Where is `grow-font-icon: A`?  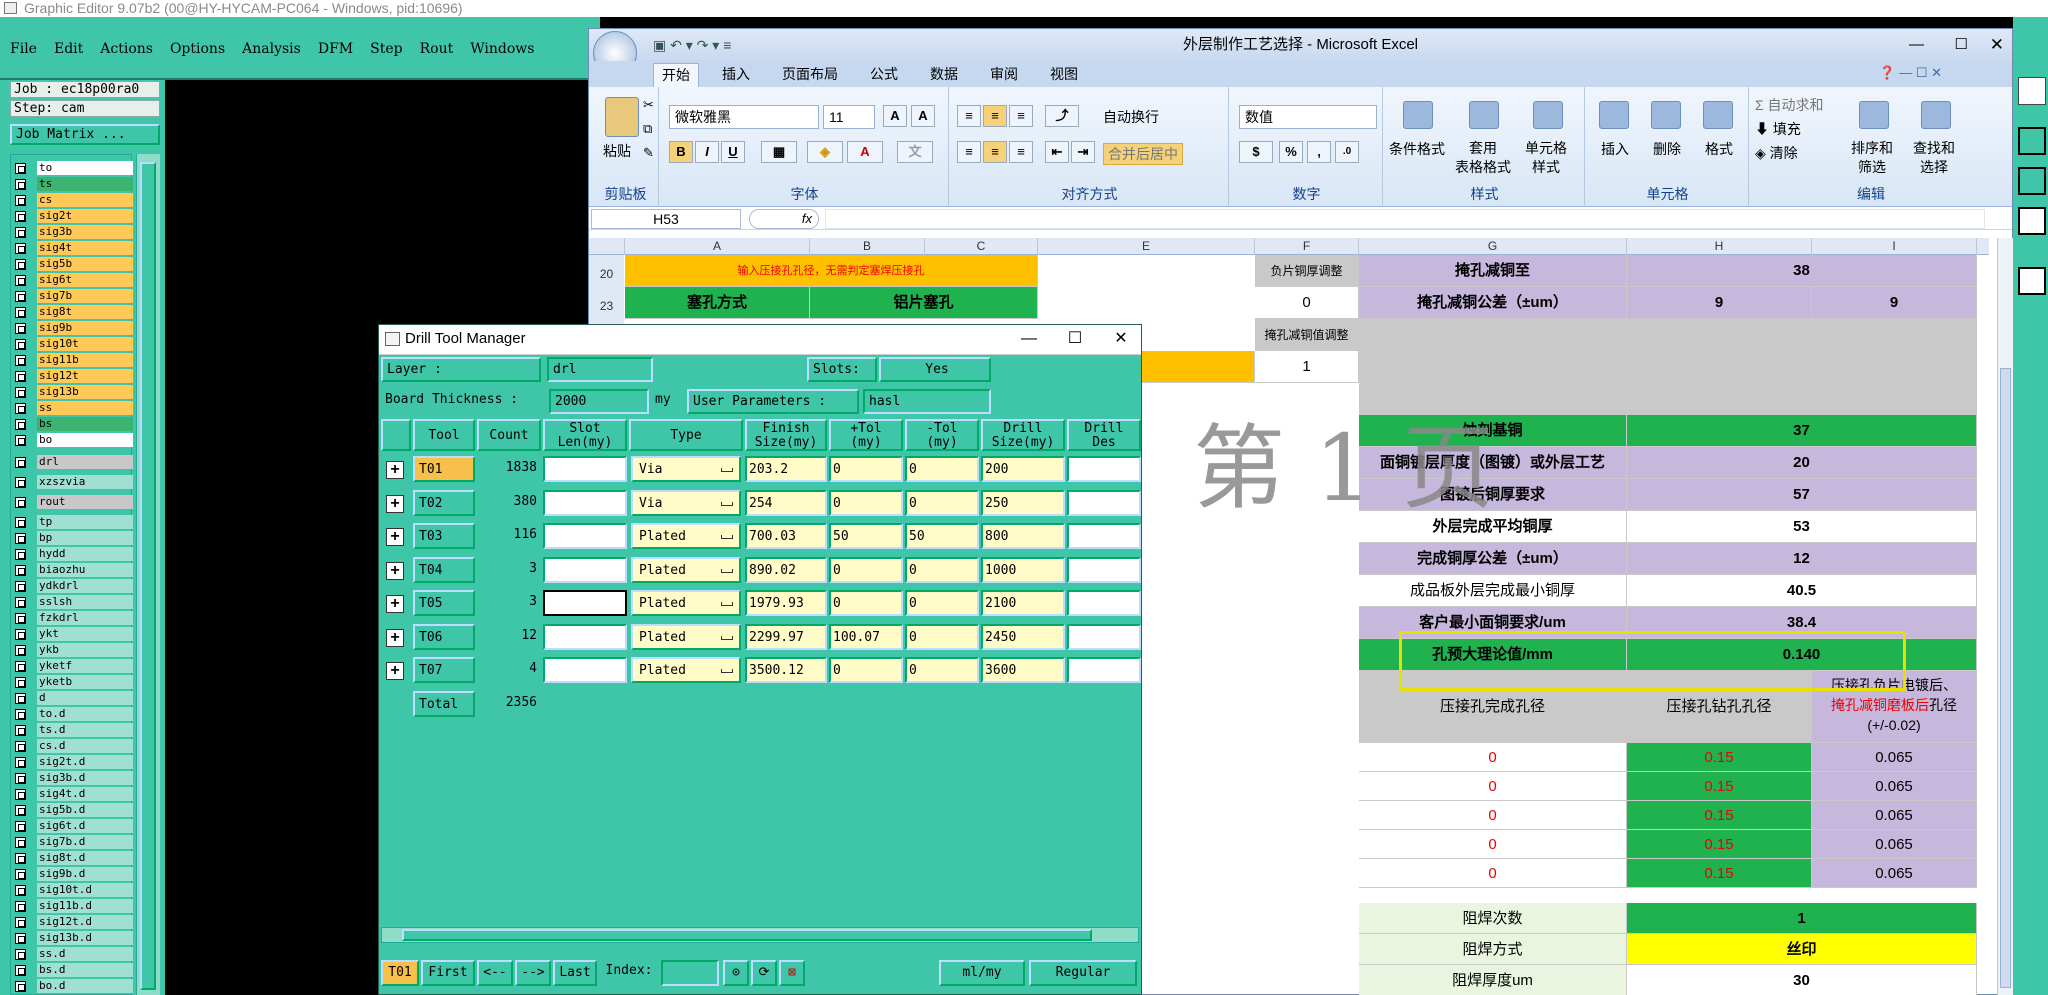
grow-font-icon: A is located at coordinates (895, 116).